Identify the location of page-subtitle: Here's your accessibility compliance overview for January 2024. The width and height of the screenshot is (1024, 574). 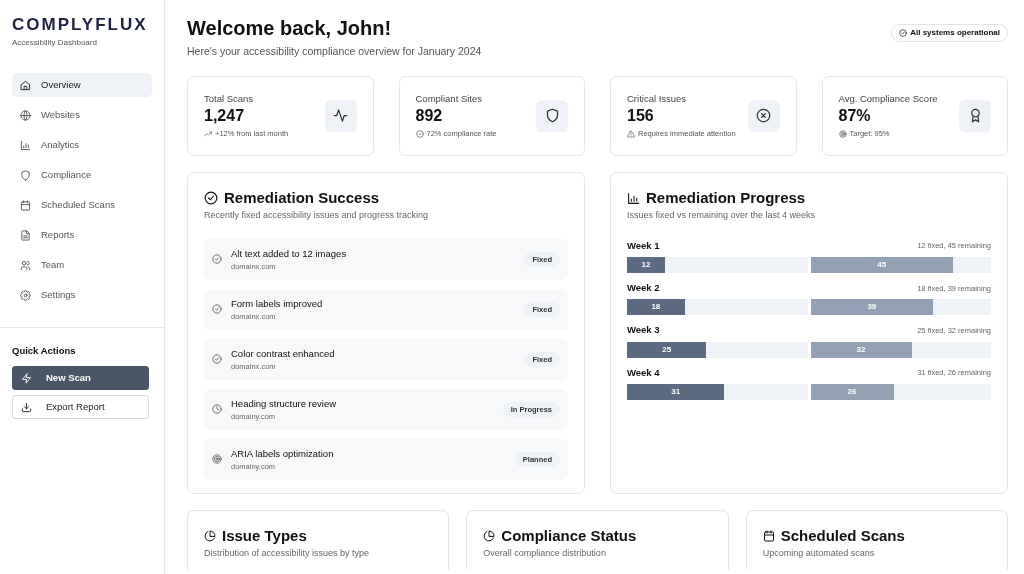
(334, 51).